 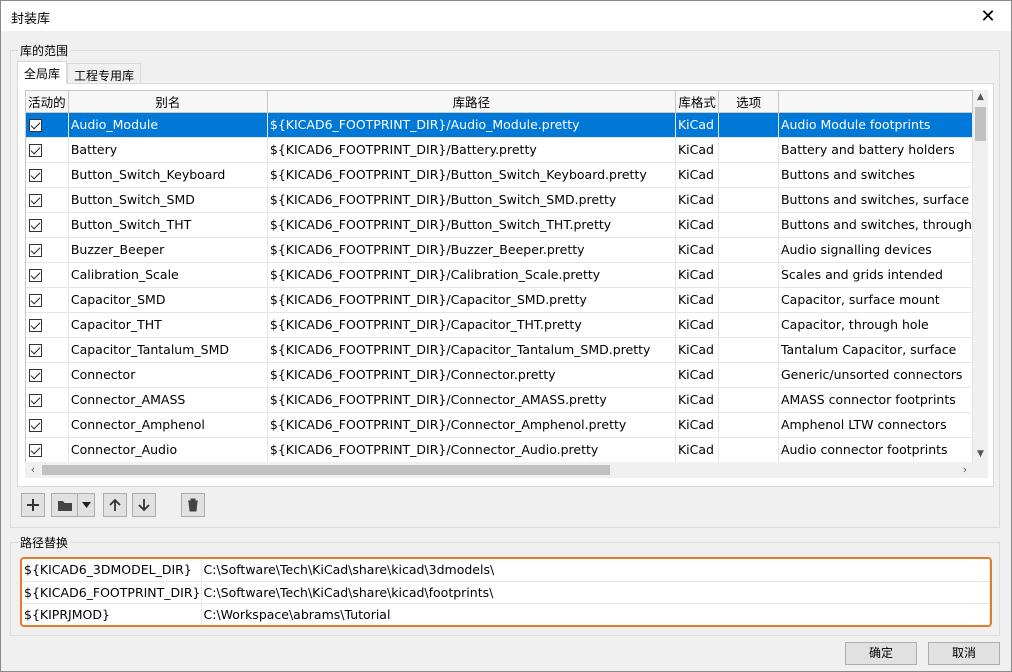 I want to click on description-cell: Scales and grids intended, so click(x=875, y=275).